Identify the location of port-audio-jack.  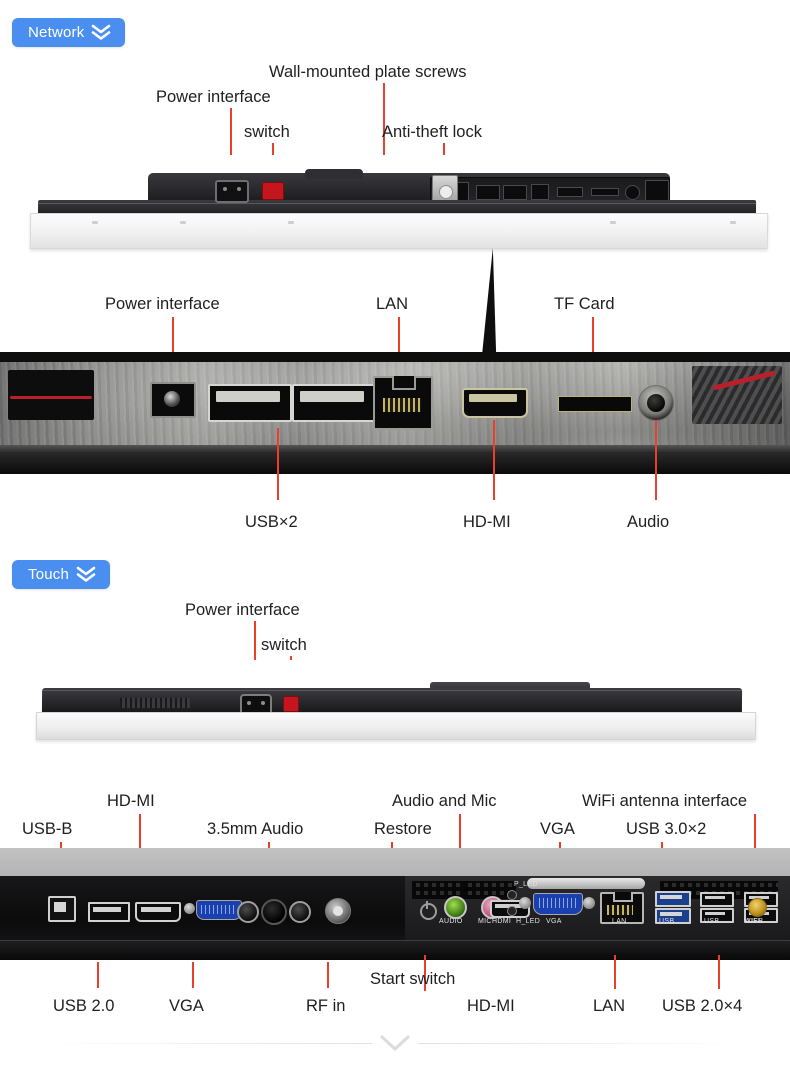
(656, 403).